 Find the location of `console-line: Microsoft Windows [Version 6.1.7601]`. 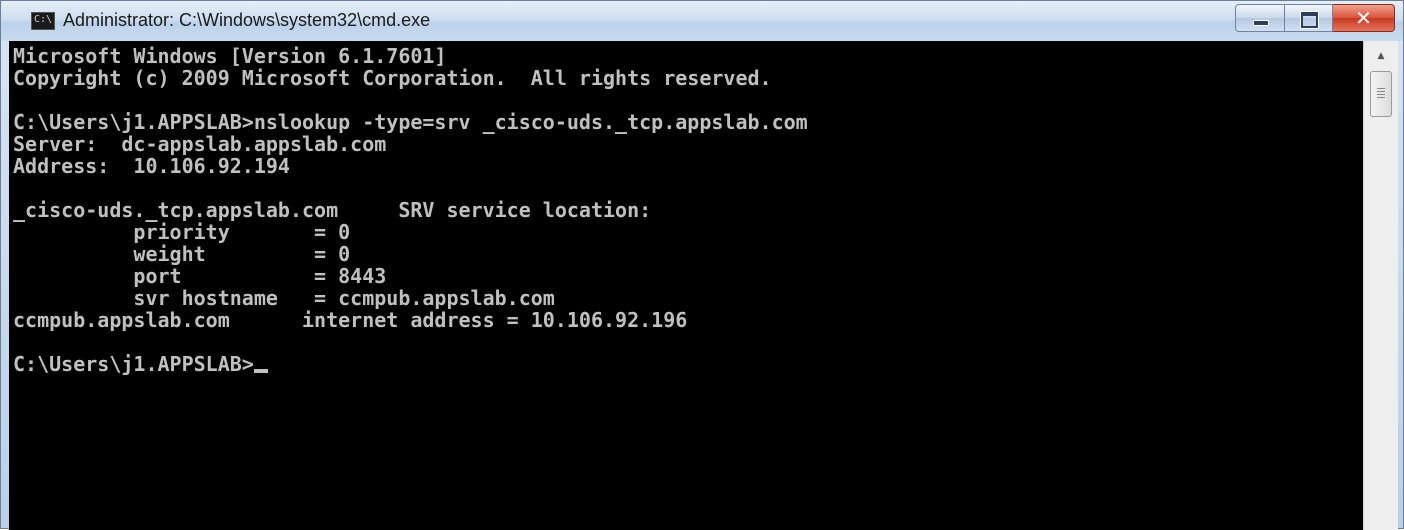

console-line: Microsoft Windows [Version 6.1.7601] is located at coordinates (230, 56).